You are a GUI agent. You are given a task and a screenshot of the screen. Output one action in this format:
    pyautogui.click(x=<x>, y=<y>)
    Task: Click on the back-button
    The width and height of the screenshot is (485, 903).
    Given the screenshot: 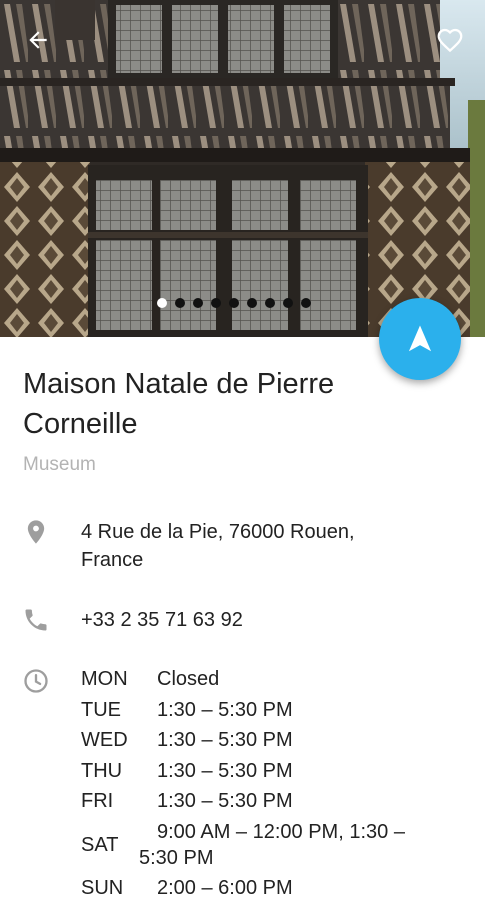 What is the action you would take?
    pyautogui.click(x=38, y=40)
    